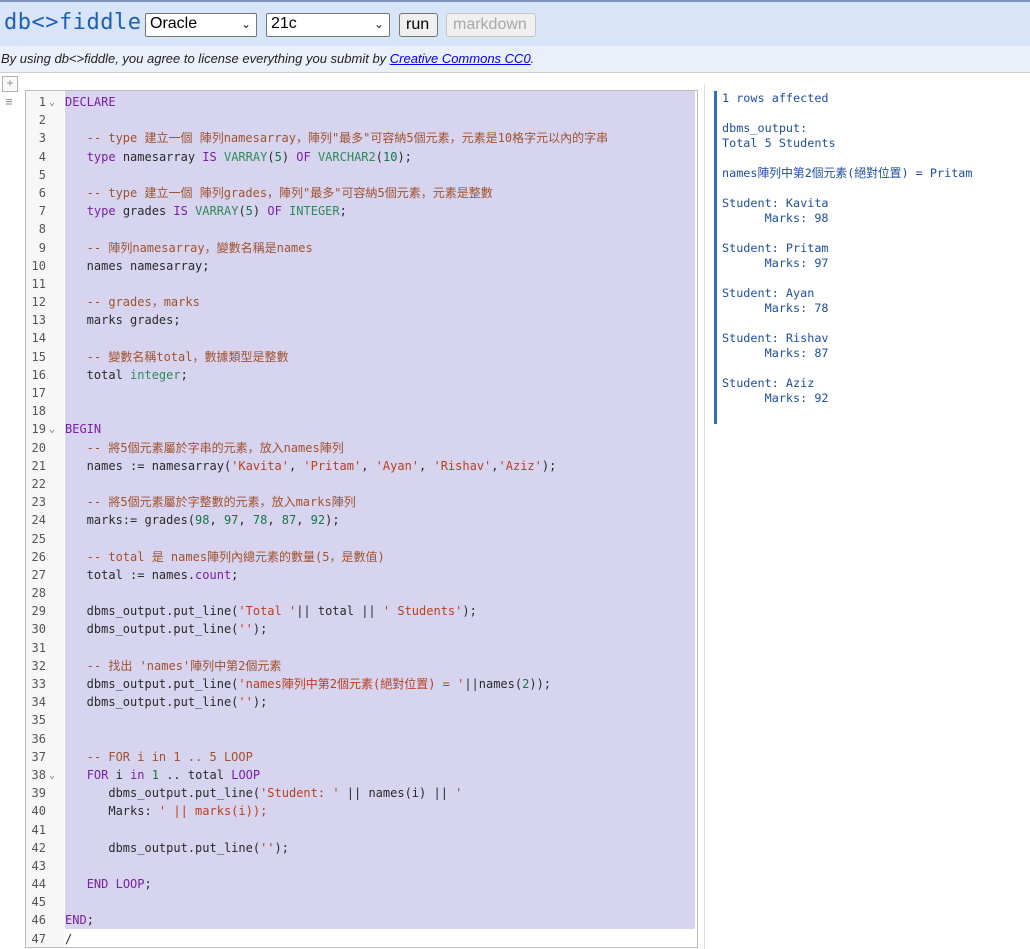 The height and width of the screenshot is (949, 1030). Describe the element at coordinates (361, 539) in the screenshot. I see `code-line: 25` at that location.